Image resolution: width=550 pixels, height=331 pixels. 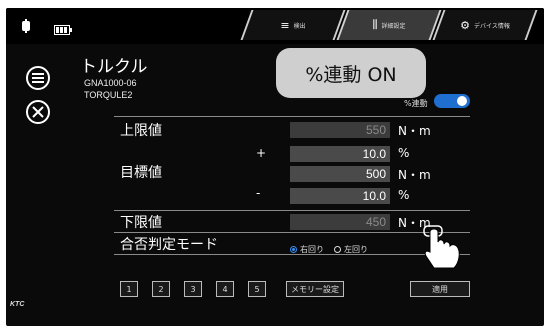 I want to click on memory-button-3: 3, so click(x=193, y=289).